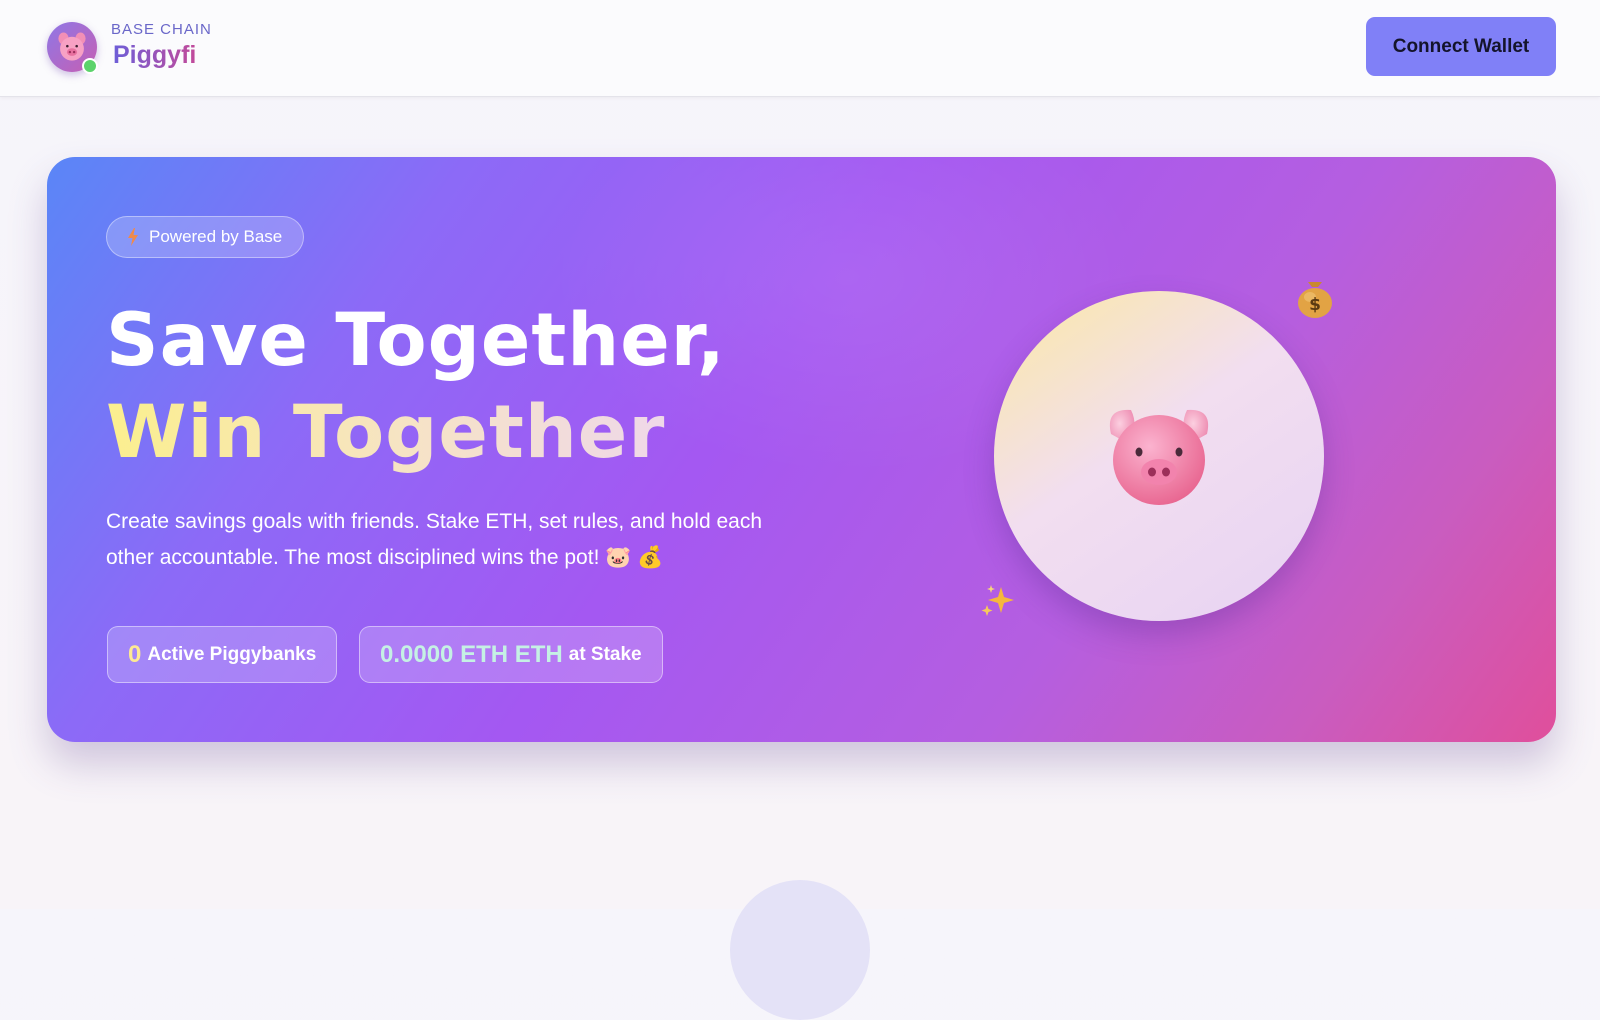 This screenshot has height=1020, width=1600. Describe the element at coordinates (416, 340) in the screenshot. I see `headline-line-1: Save Together,` at that location.